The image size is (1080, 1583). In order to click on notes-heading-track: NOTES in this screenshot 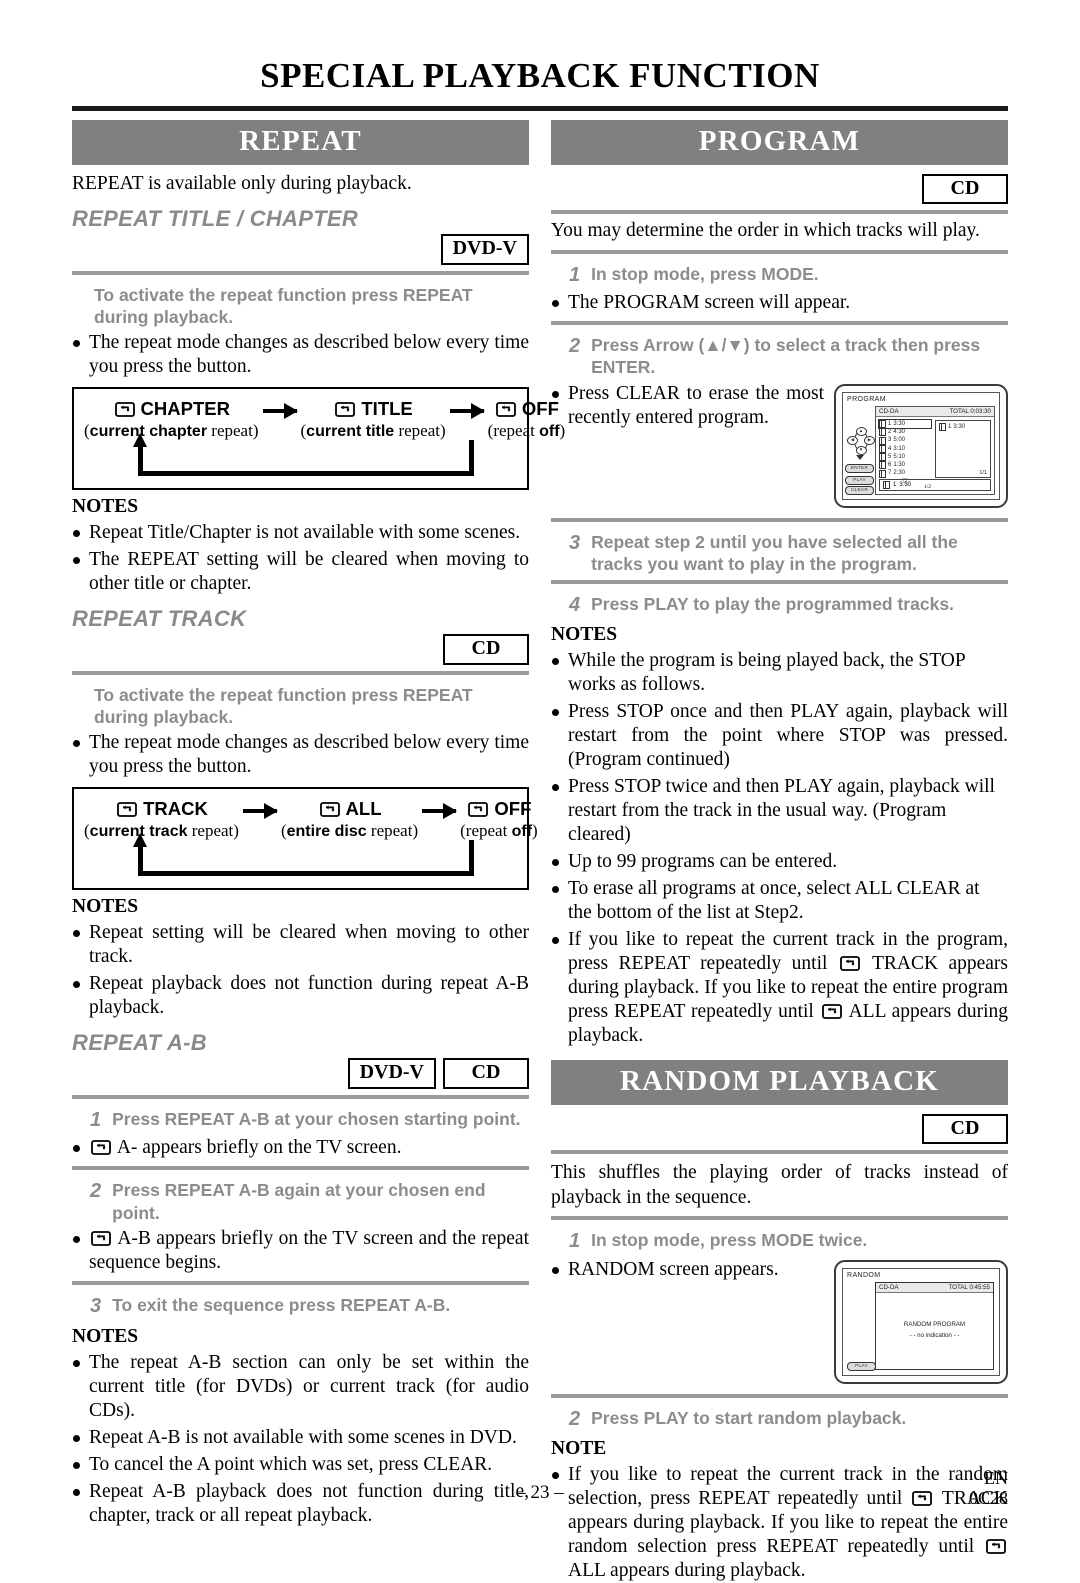, I will do `click(105, 907)`.